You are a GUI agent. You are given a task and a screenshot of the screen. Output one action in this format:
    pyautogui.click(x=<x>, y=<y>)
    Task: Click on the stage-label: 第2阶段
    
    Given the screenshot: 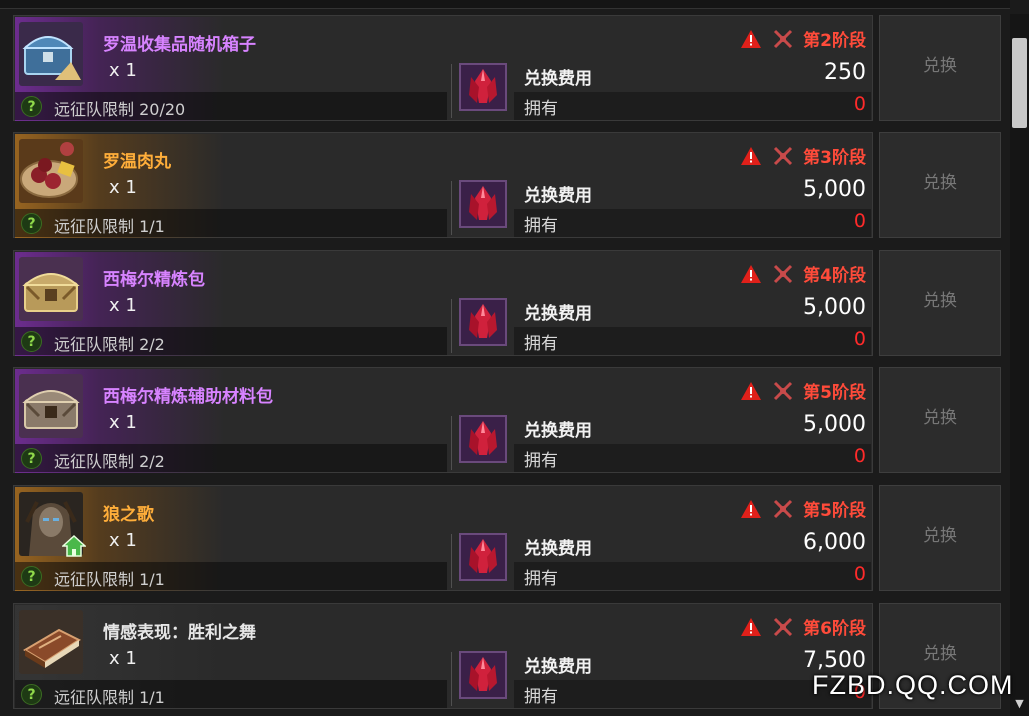 What is the action you would take?
    pyautogui.click(x=834, y=41)
    